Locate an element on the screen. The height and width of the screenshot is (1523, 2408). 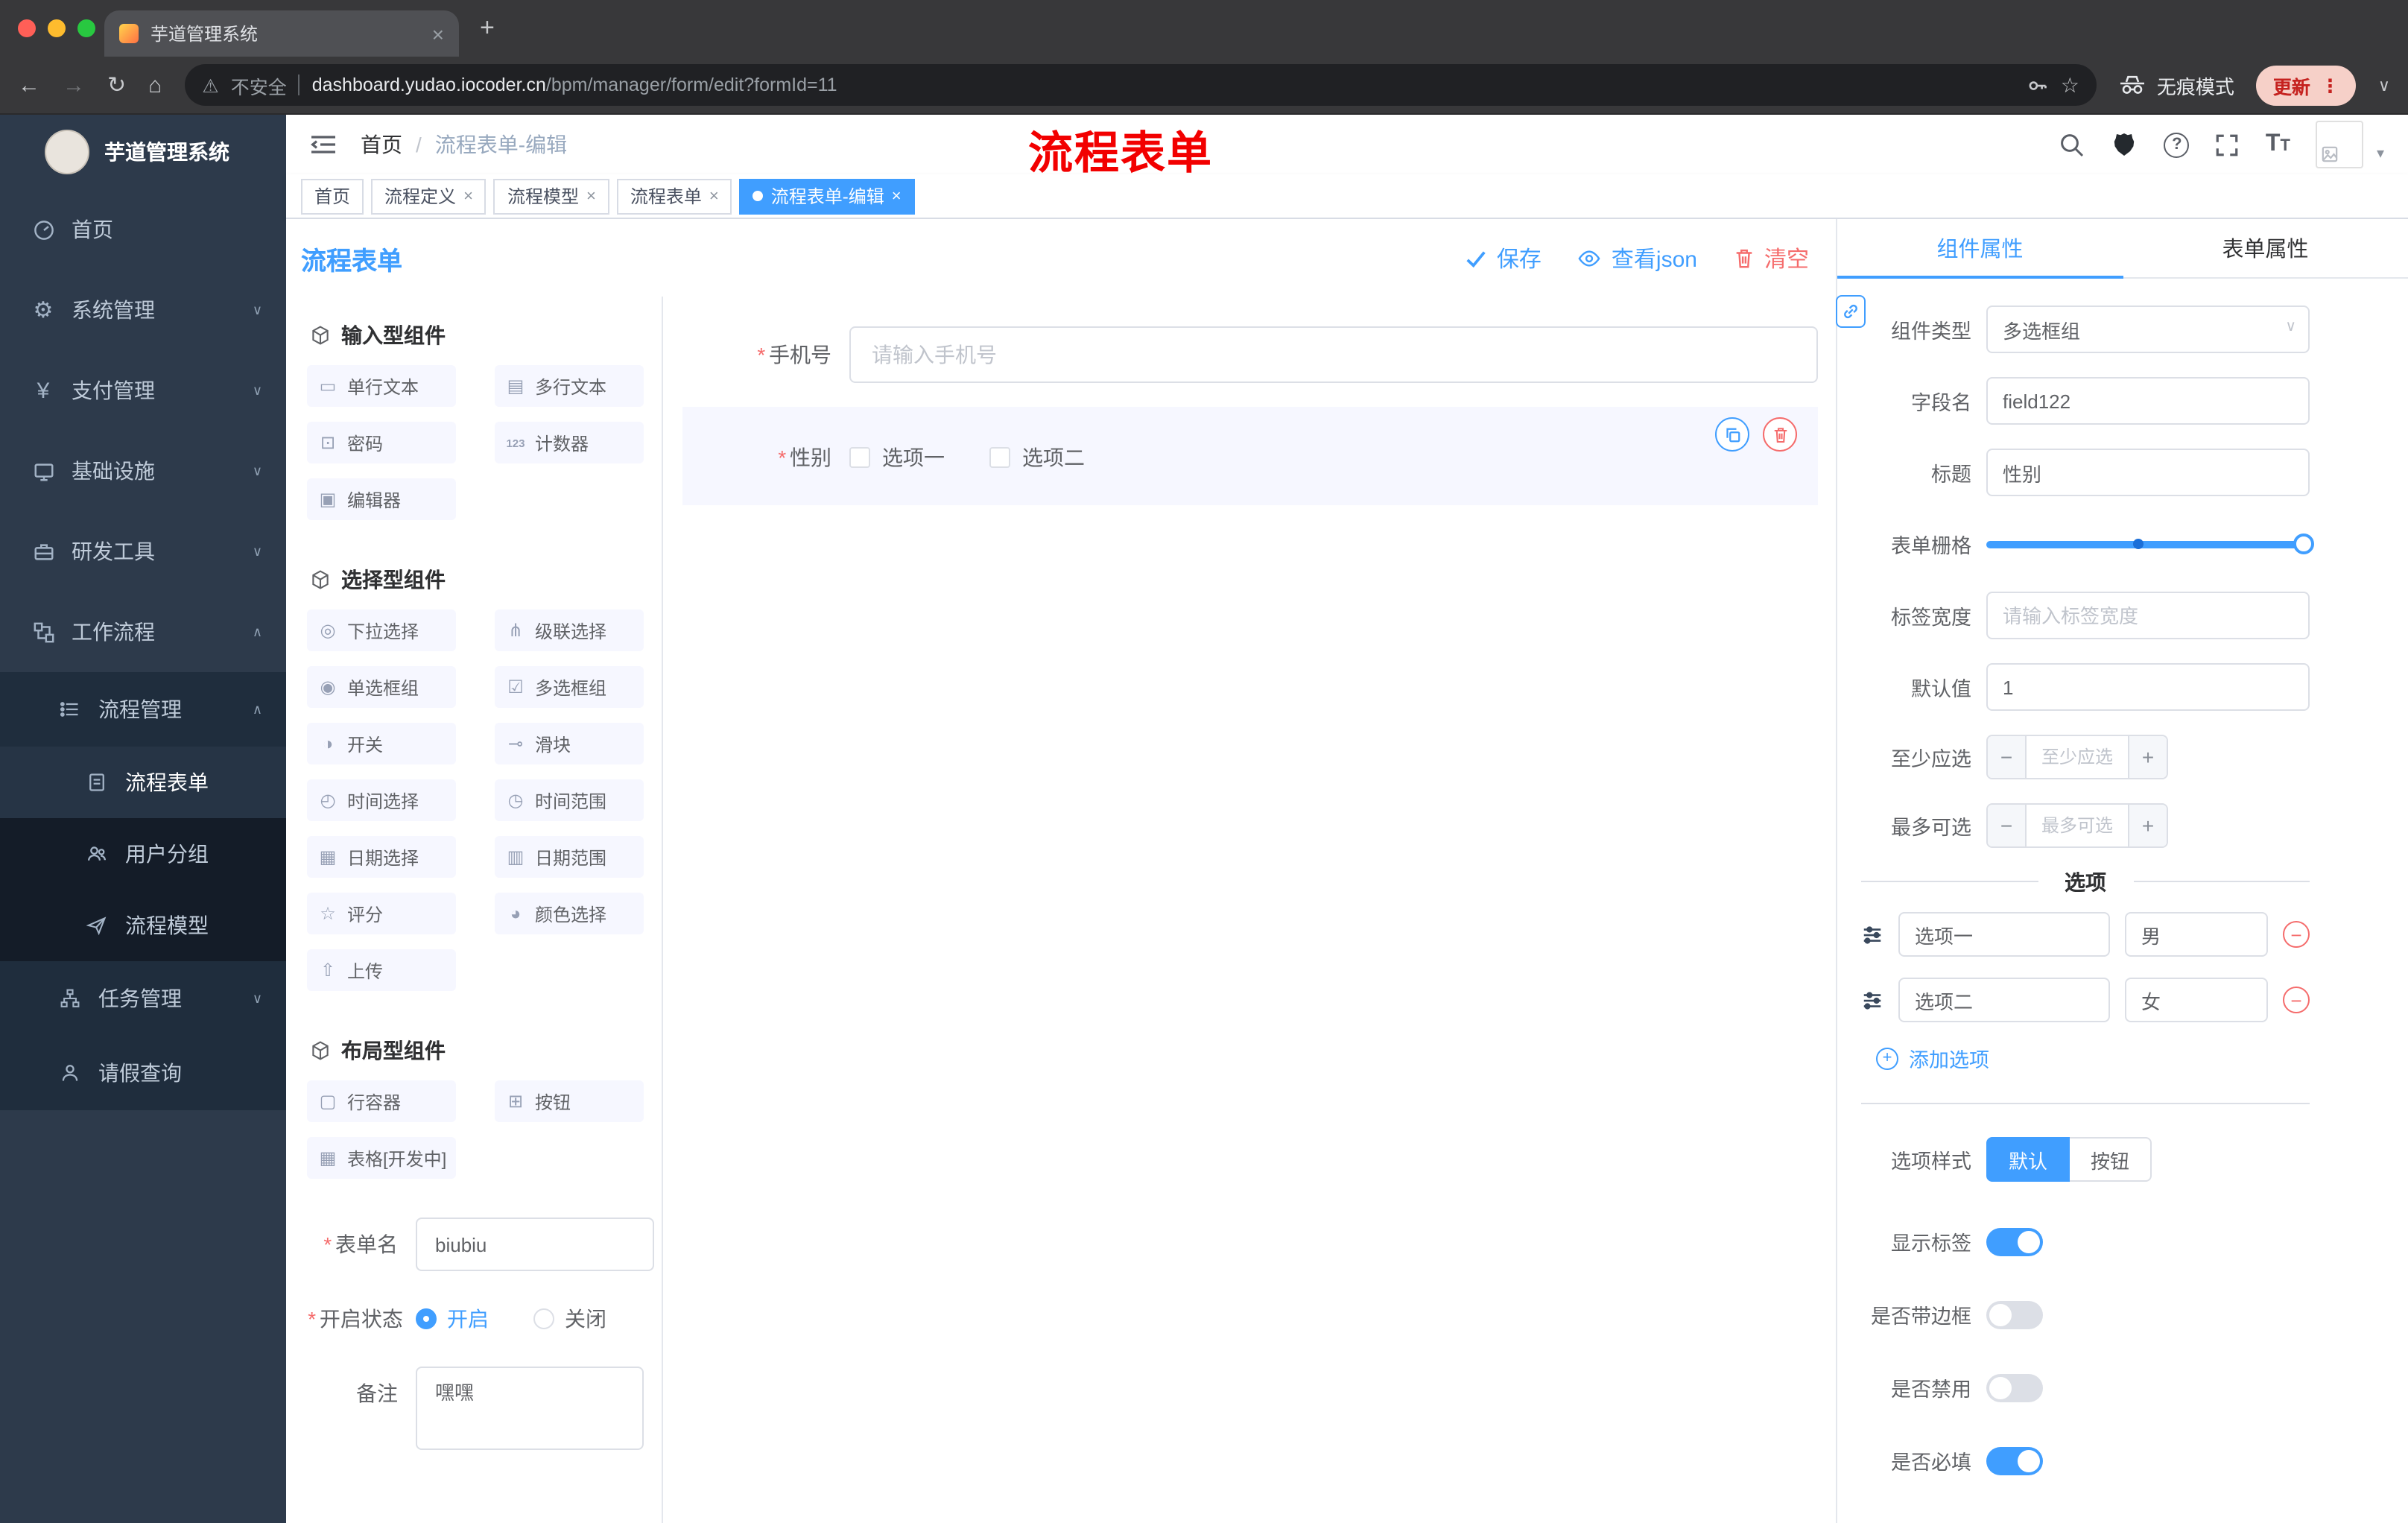
tab-component-props: 组件属性 is located at coordinates (1980, 249).